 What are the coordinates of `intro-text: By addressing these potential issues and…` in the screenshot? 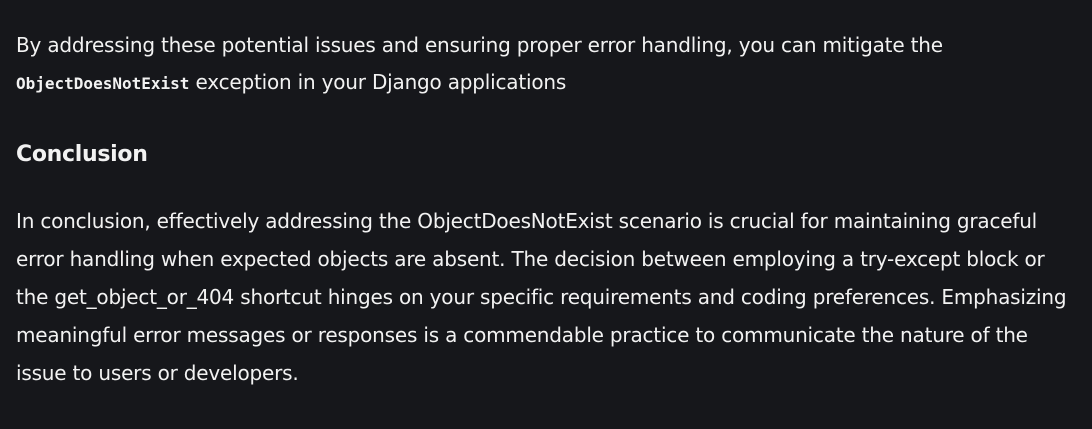 It's located at (479, 45).